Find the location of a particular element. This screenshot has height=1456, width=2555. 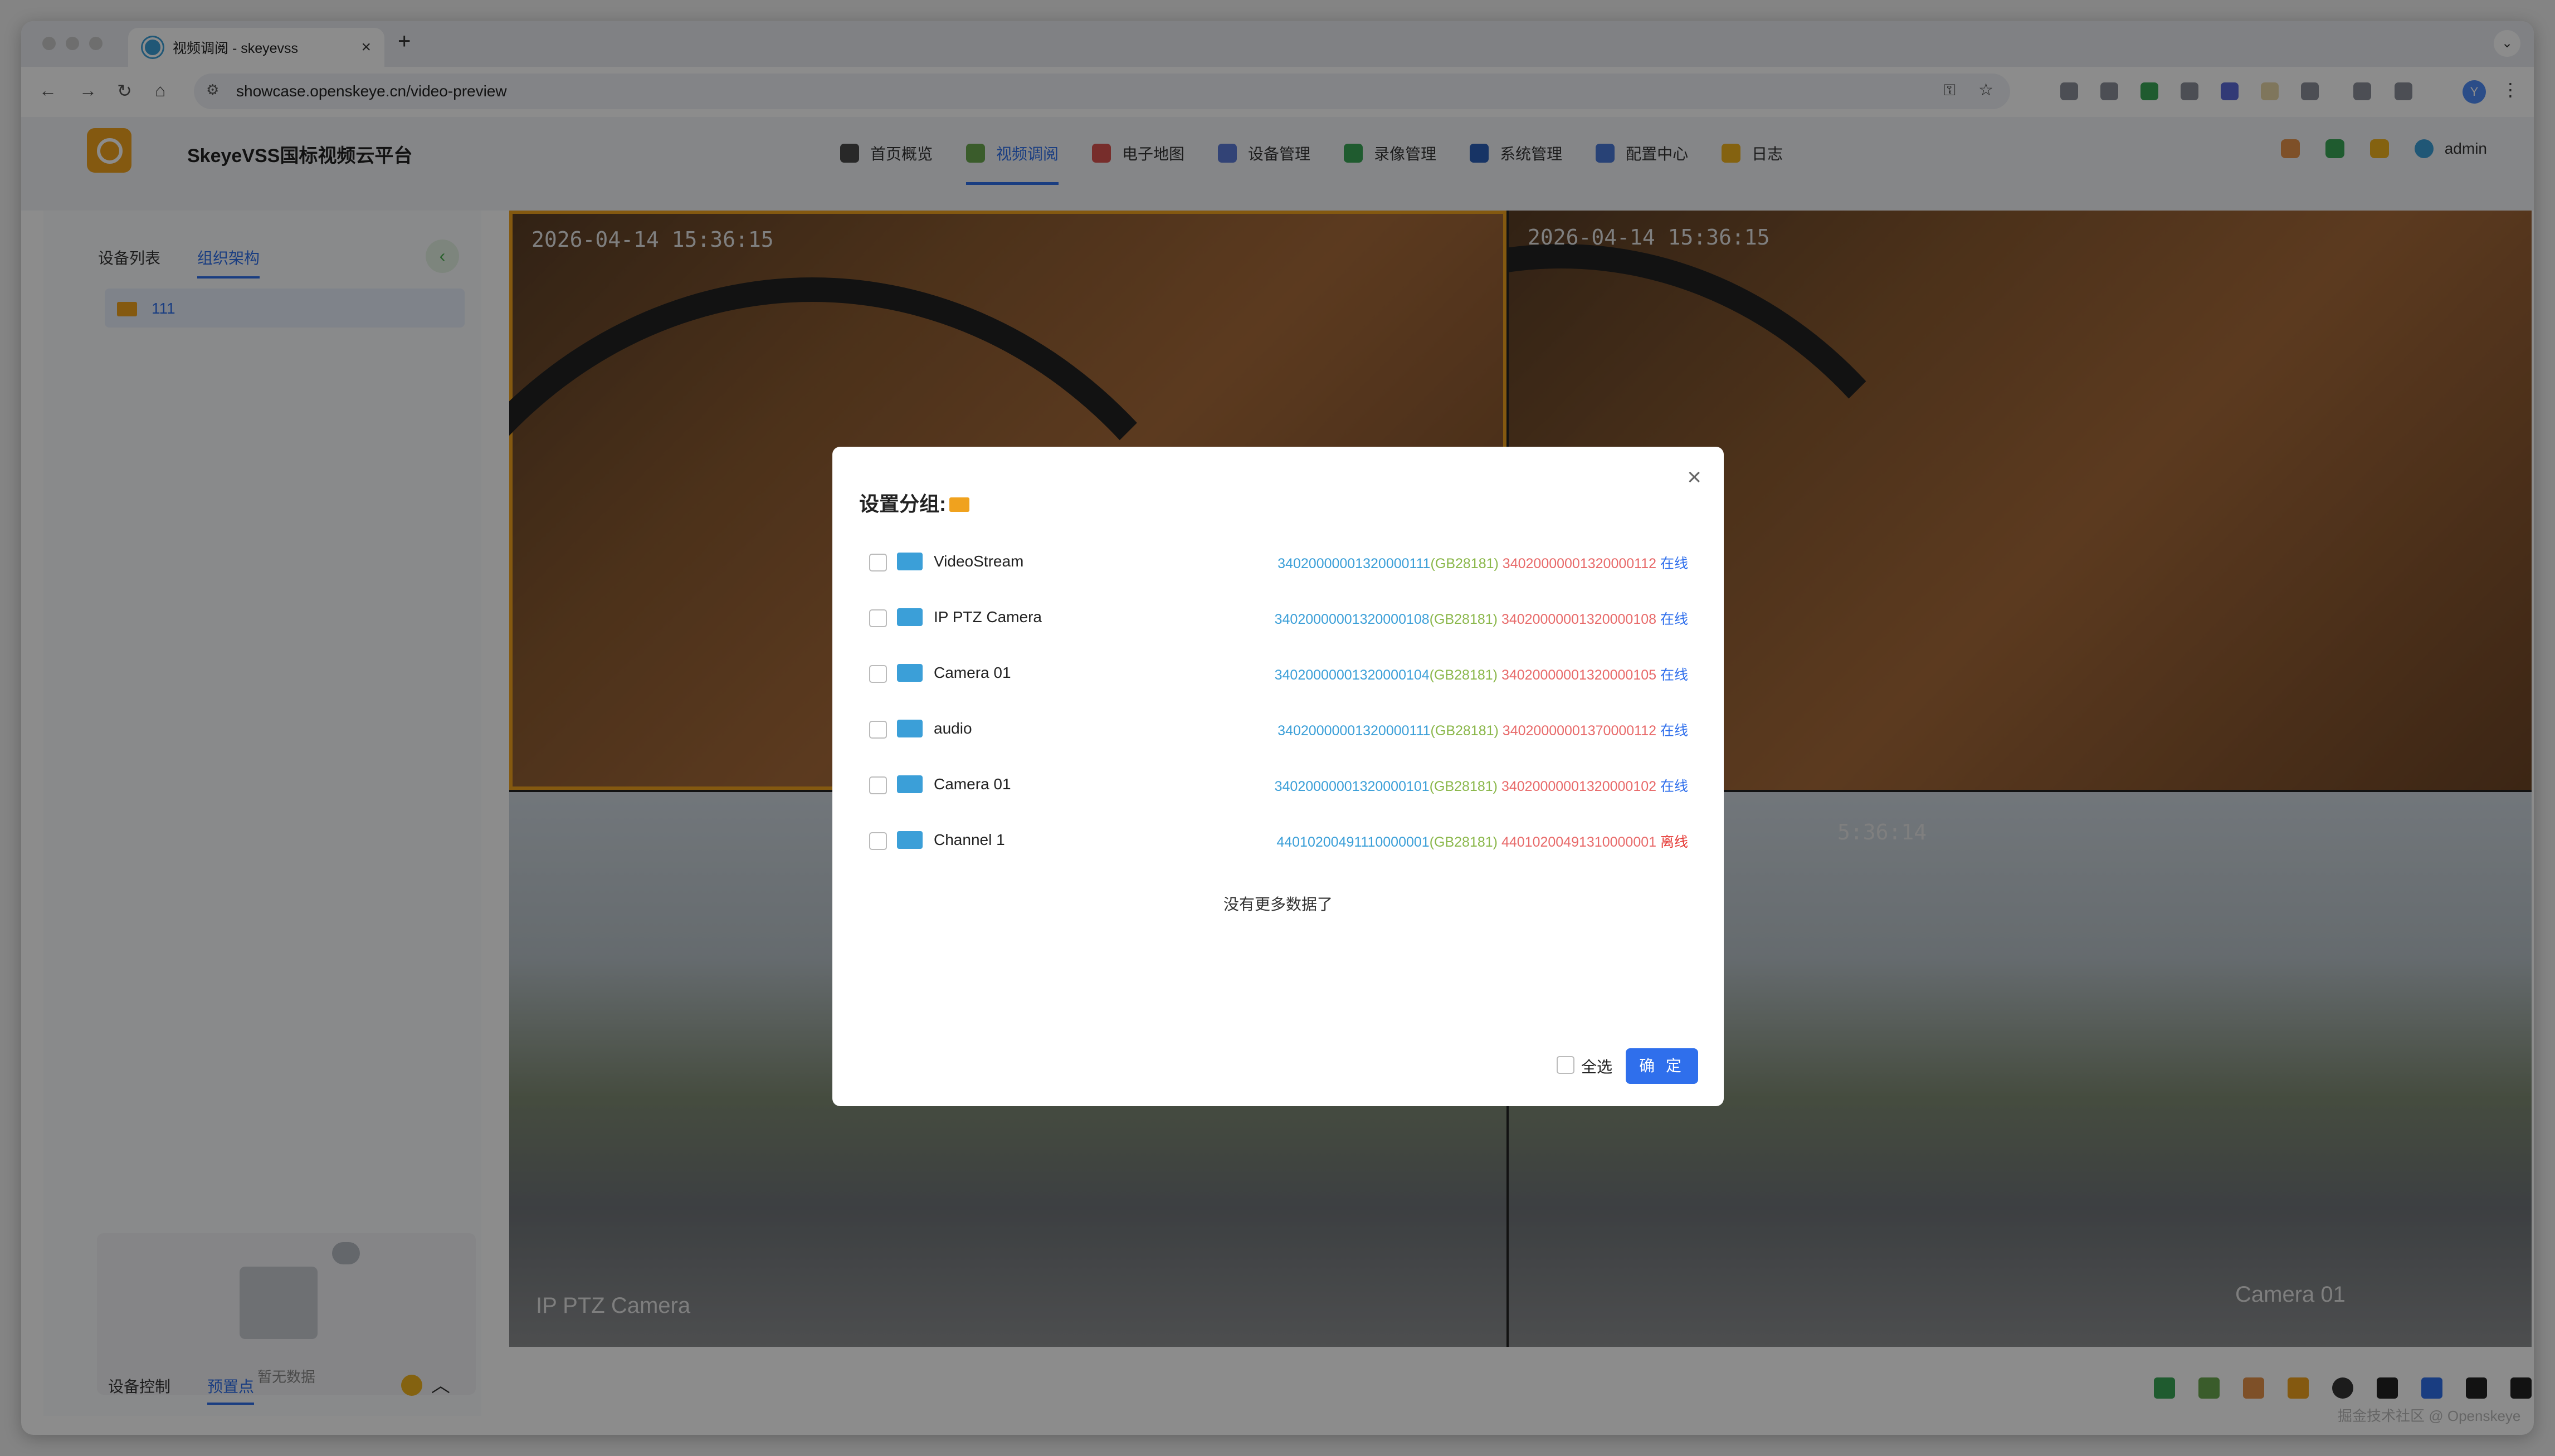

confirm-button: 确 定 is located at coordinates (1662, 1066).